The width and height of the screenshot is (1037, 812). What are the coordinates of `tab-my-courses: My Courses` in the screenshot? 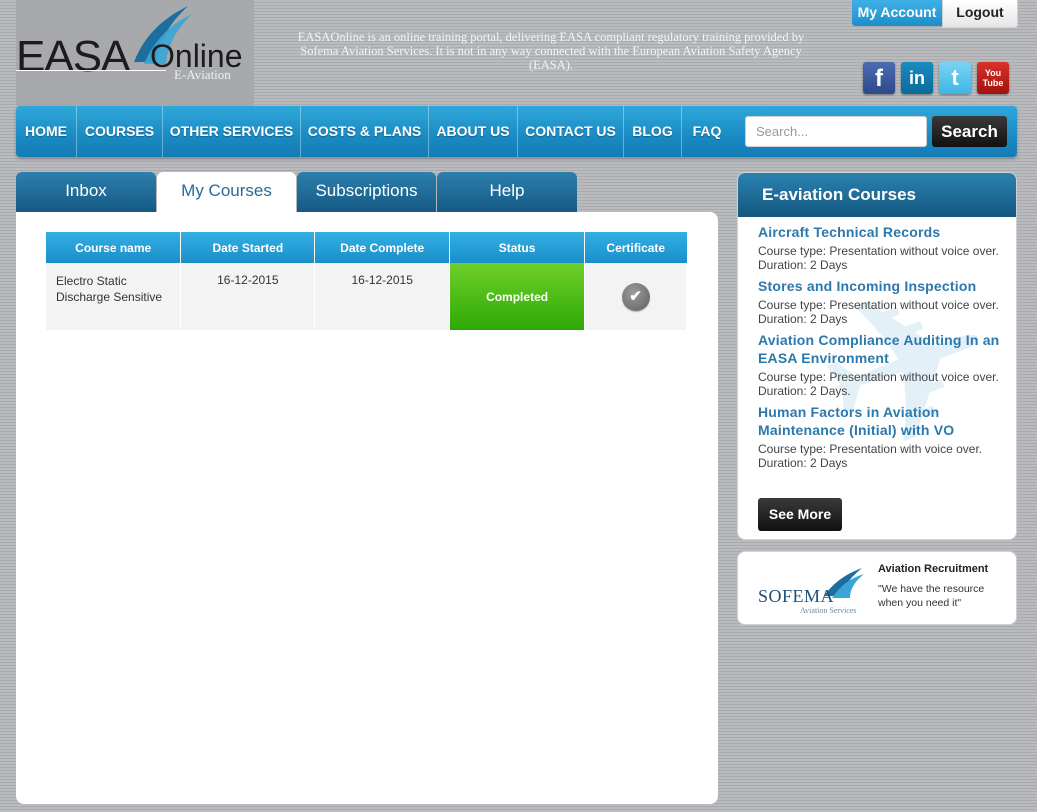 It's located at (226, 193).